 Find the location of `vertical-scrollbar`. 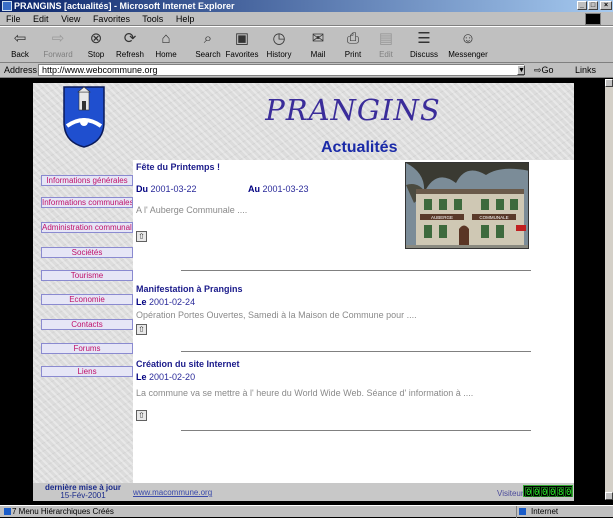

vertical-scrollbar is located at coordinates (609, 289).